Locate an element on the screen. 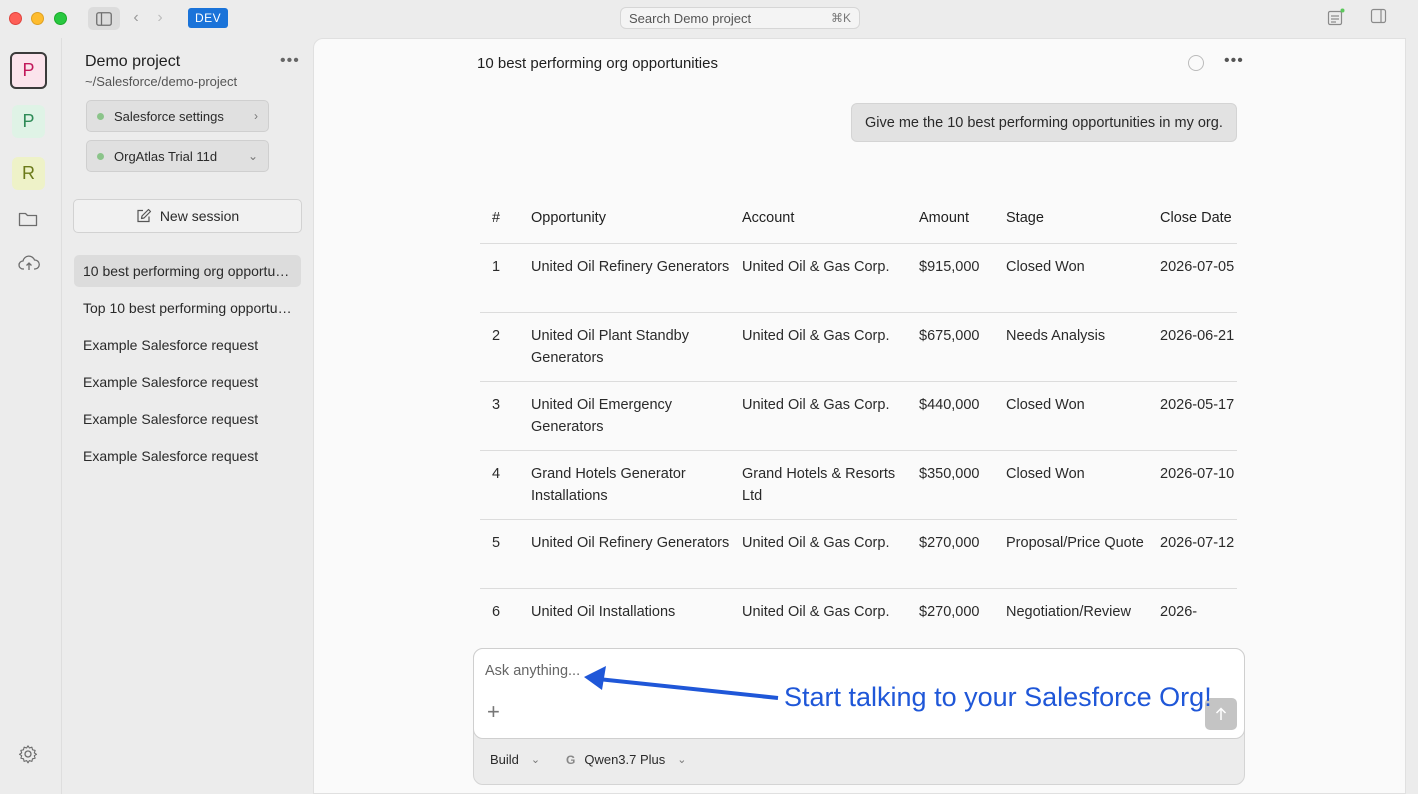 This screenshot has width=1418, height=794. minimize-window-button is located at coordinates (37, 18).